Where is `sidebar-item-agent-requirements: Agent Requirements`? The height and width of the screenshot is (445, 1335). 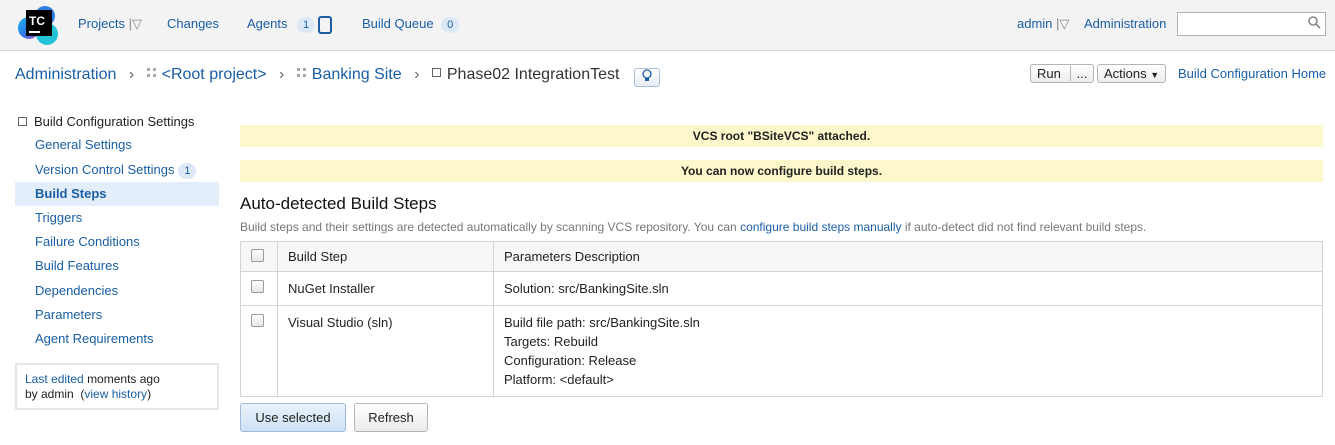
sidebar-item-agent-requirements: Agent Requirements is located at coordinates (117, 339).